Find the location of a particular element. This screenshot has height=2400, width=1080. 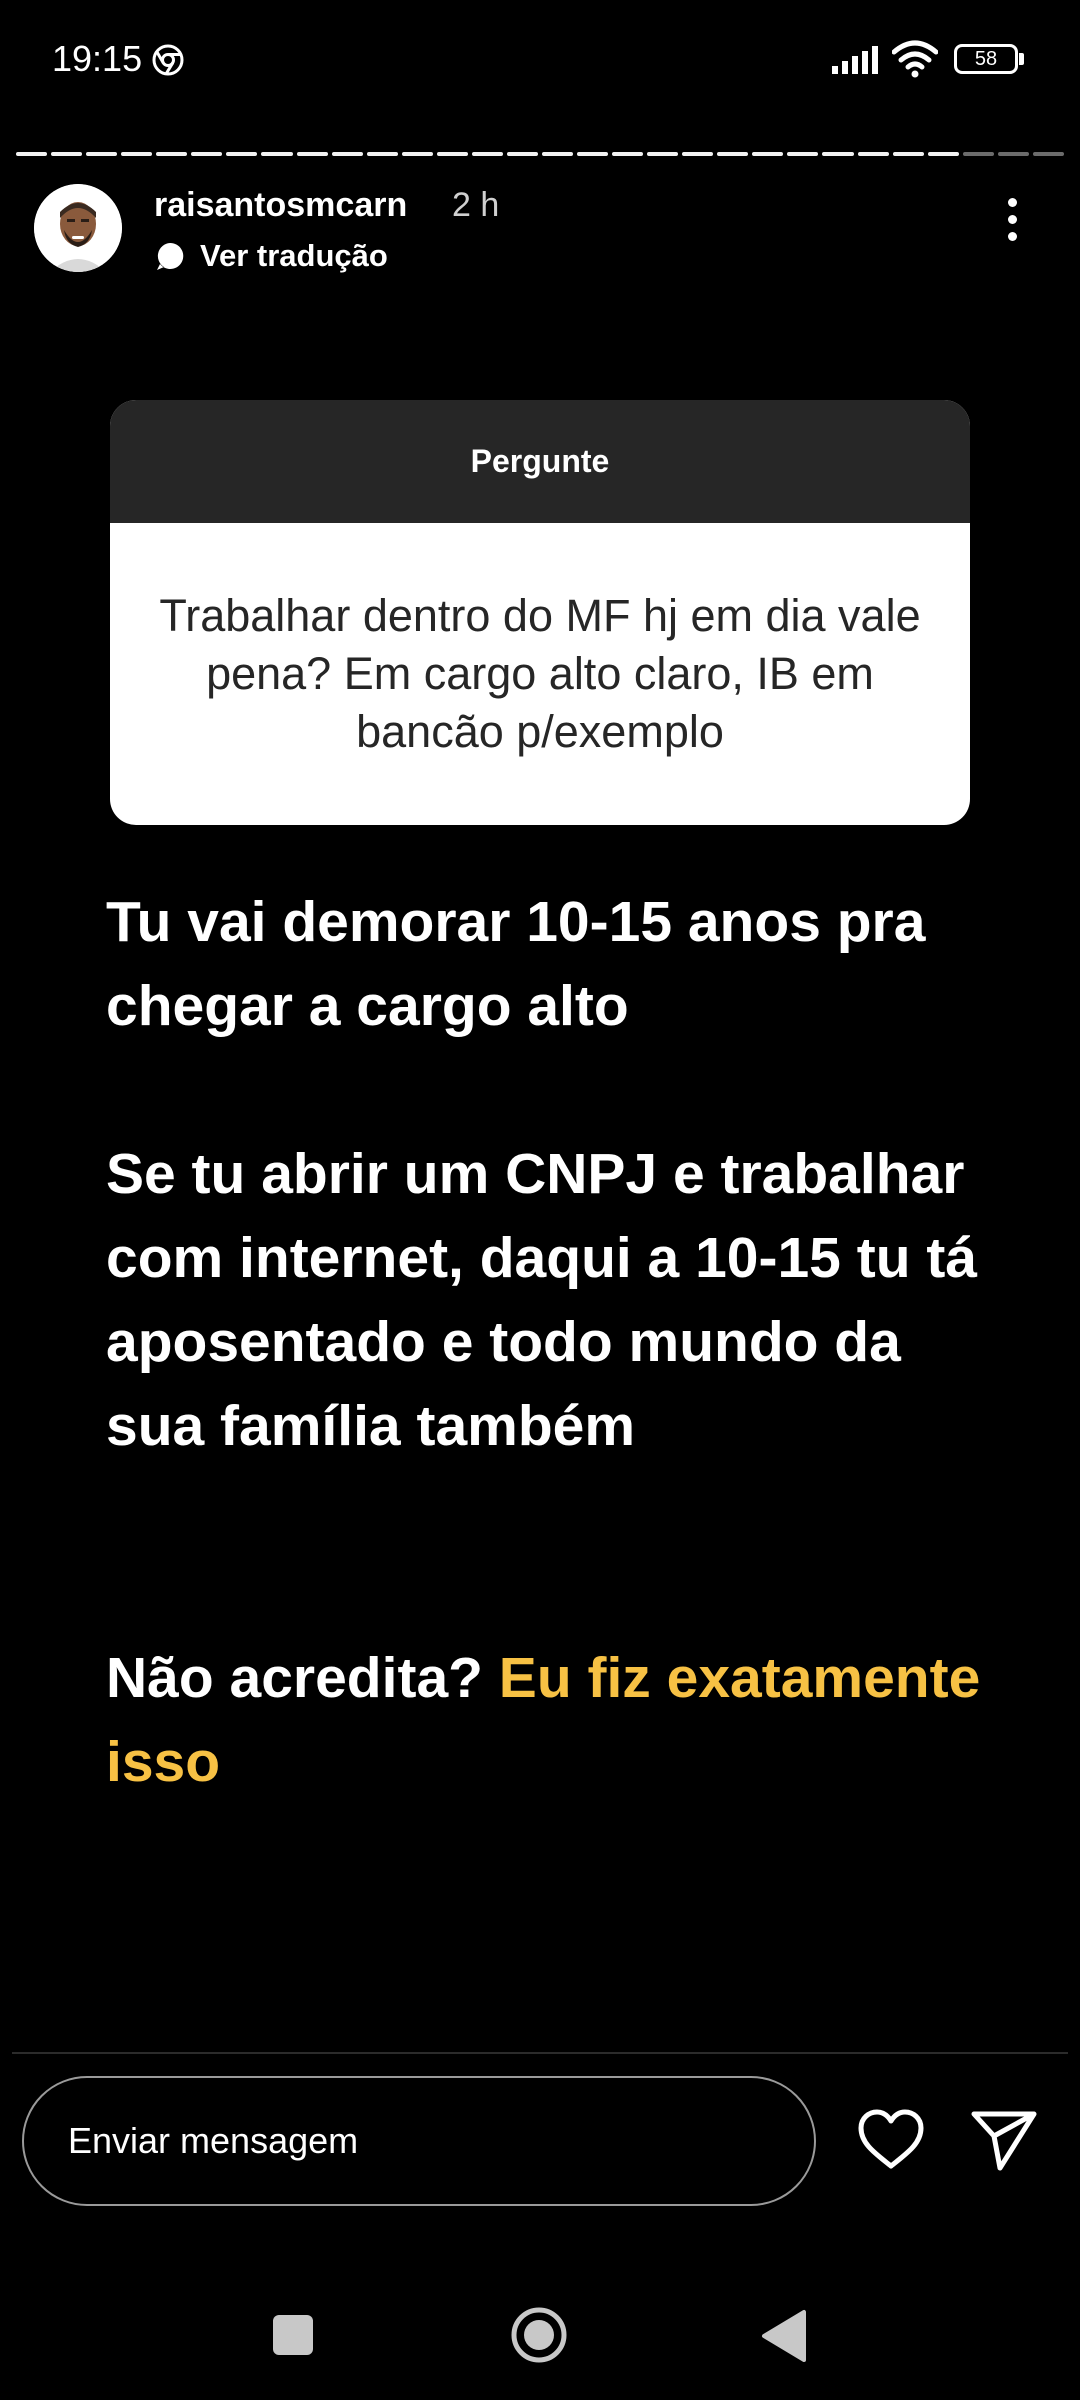

username: raisantosmcarn is located at coordinates (280, 205).